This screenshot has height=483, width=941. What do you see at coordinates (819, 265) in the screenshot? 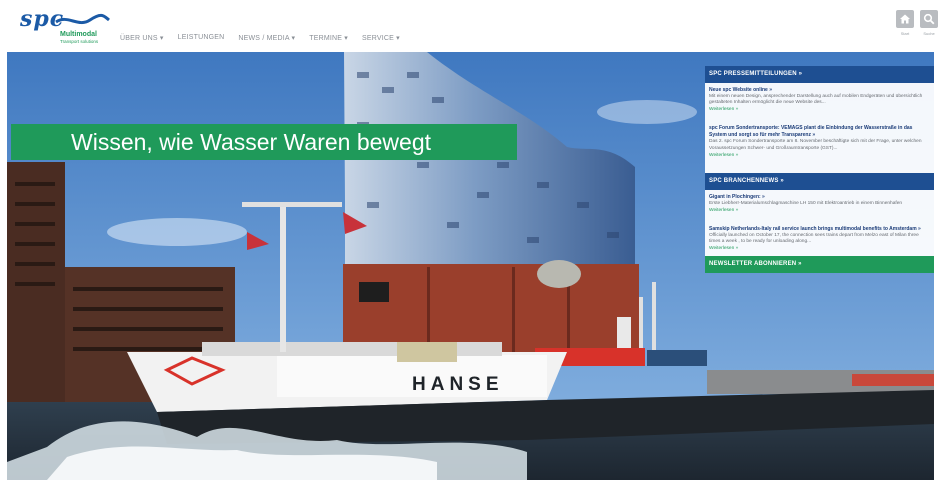
I see `newsletter-subscribe-button: NEWSLETTER ABONNIEREN »` at bounding box center [819, 265].